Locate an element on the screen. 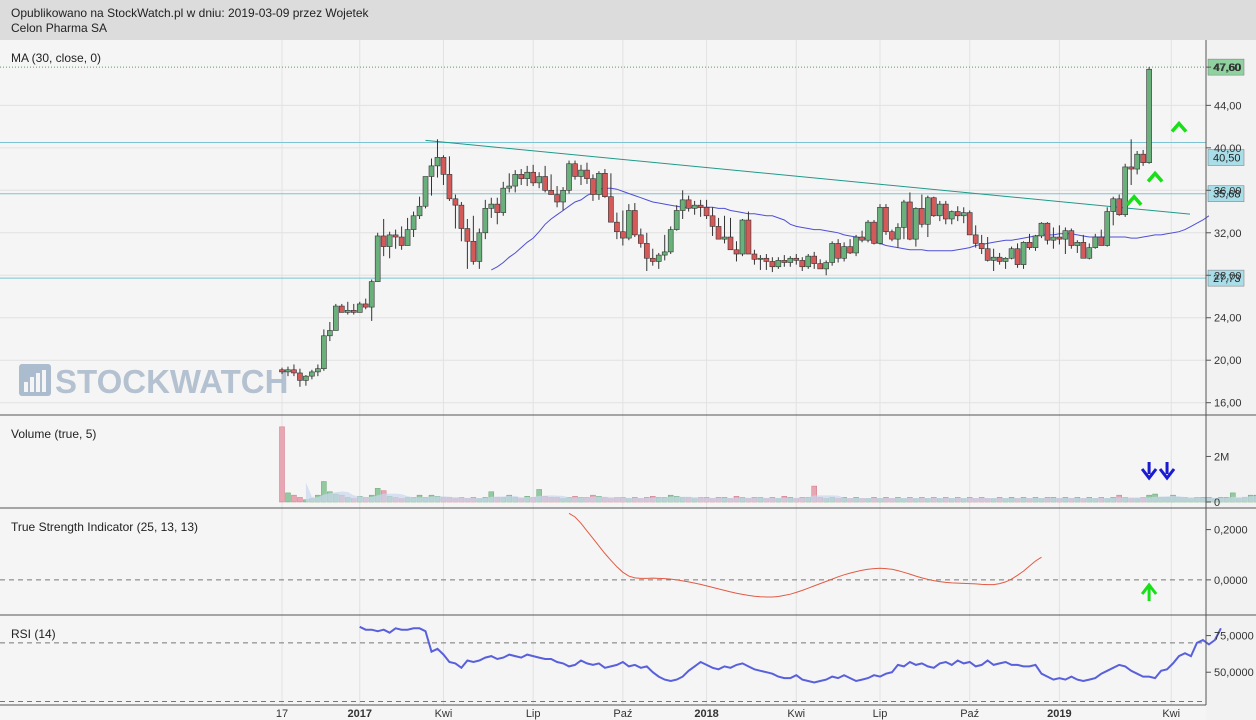  watermark: STOCKWATCH is located at coordinates (153, 381).